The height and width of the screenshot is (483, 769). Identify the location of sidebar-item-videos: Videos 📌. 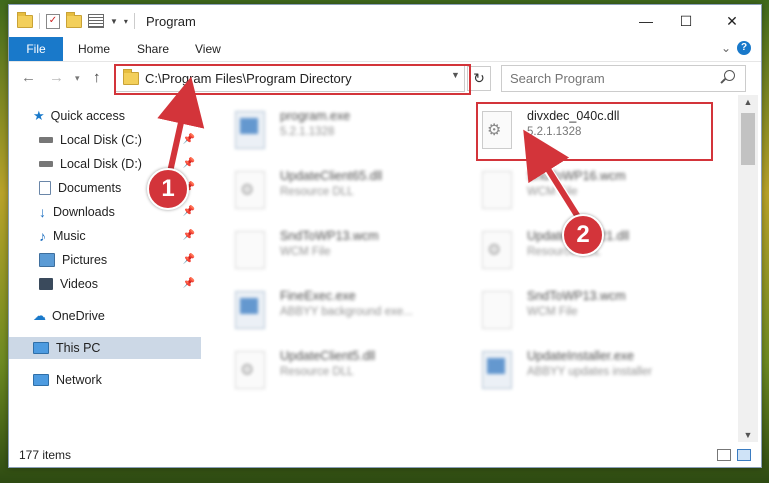
(105, 284).